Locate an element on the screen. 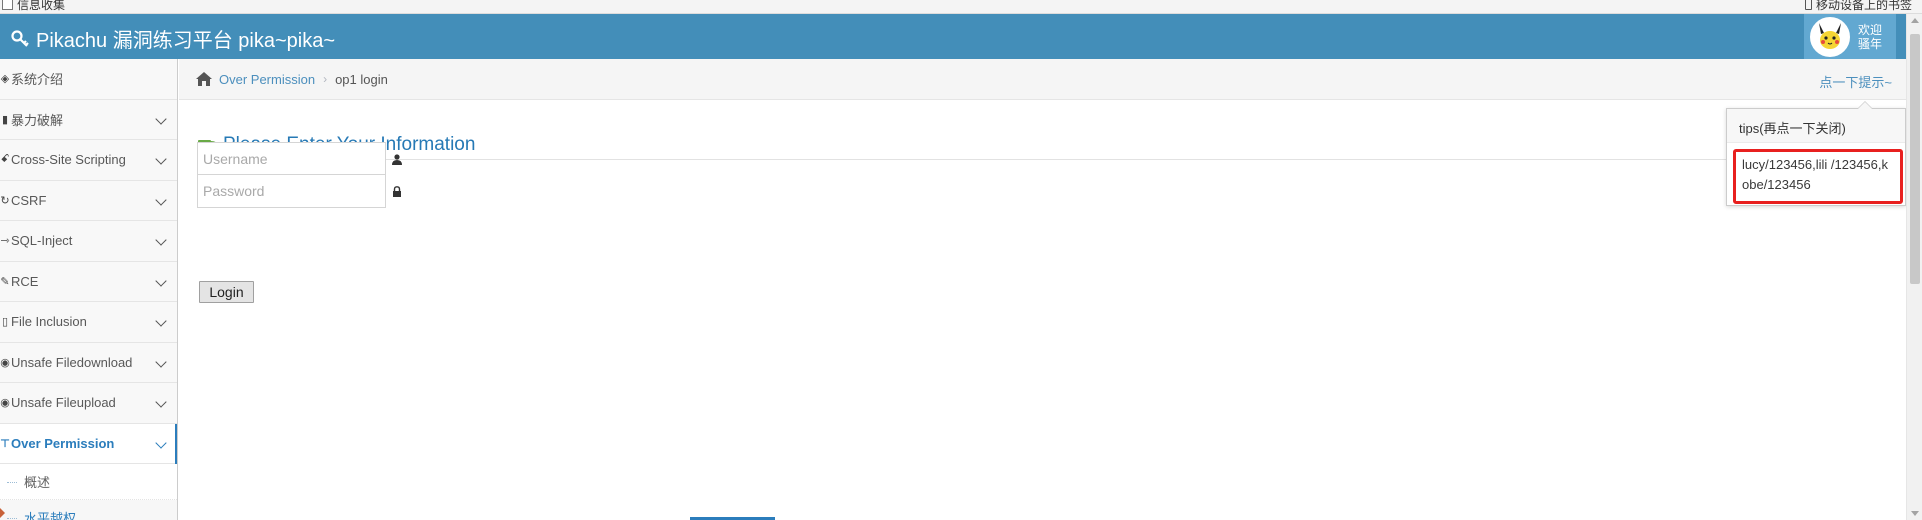 The image size is (1922, 520). username-row is located at coordinates (299, 159).